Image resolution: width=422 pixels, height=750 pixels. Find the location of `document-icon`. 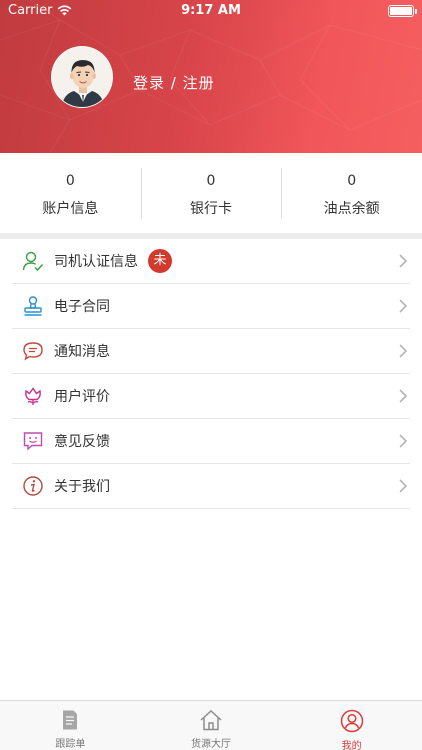

document-icon is located at coordinates (70, 720).